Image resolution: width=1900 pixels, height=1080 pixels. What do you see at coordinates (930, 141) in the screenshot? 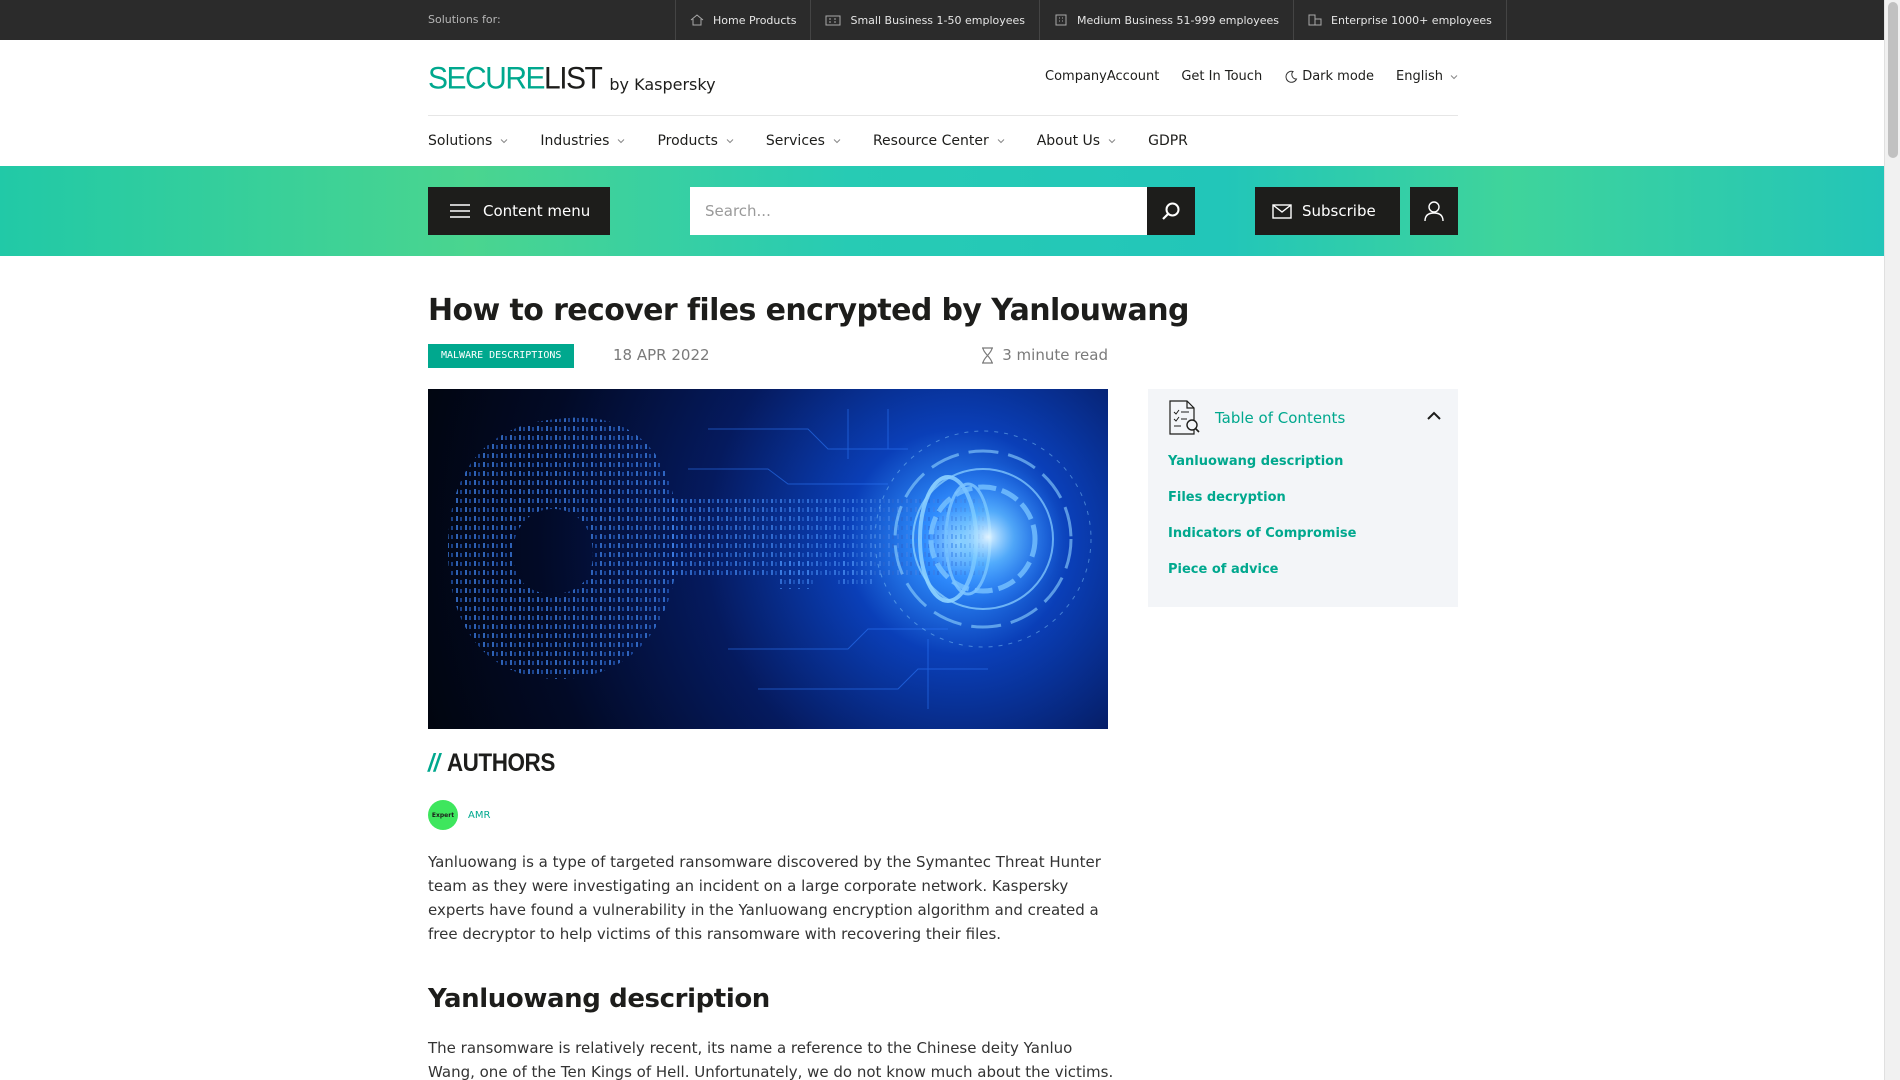
I see `nav-label: Resource Center` at bounding box center [930, 141].